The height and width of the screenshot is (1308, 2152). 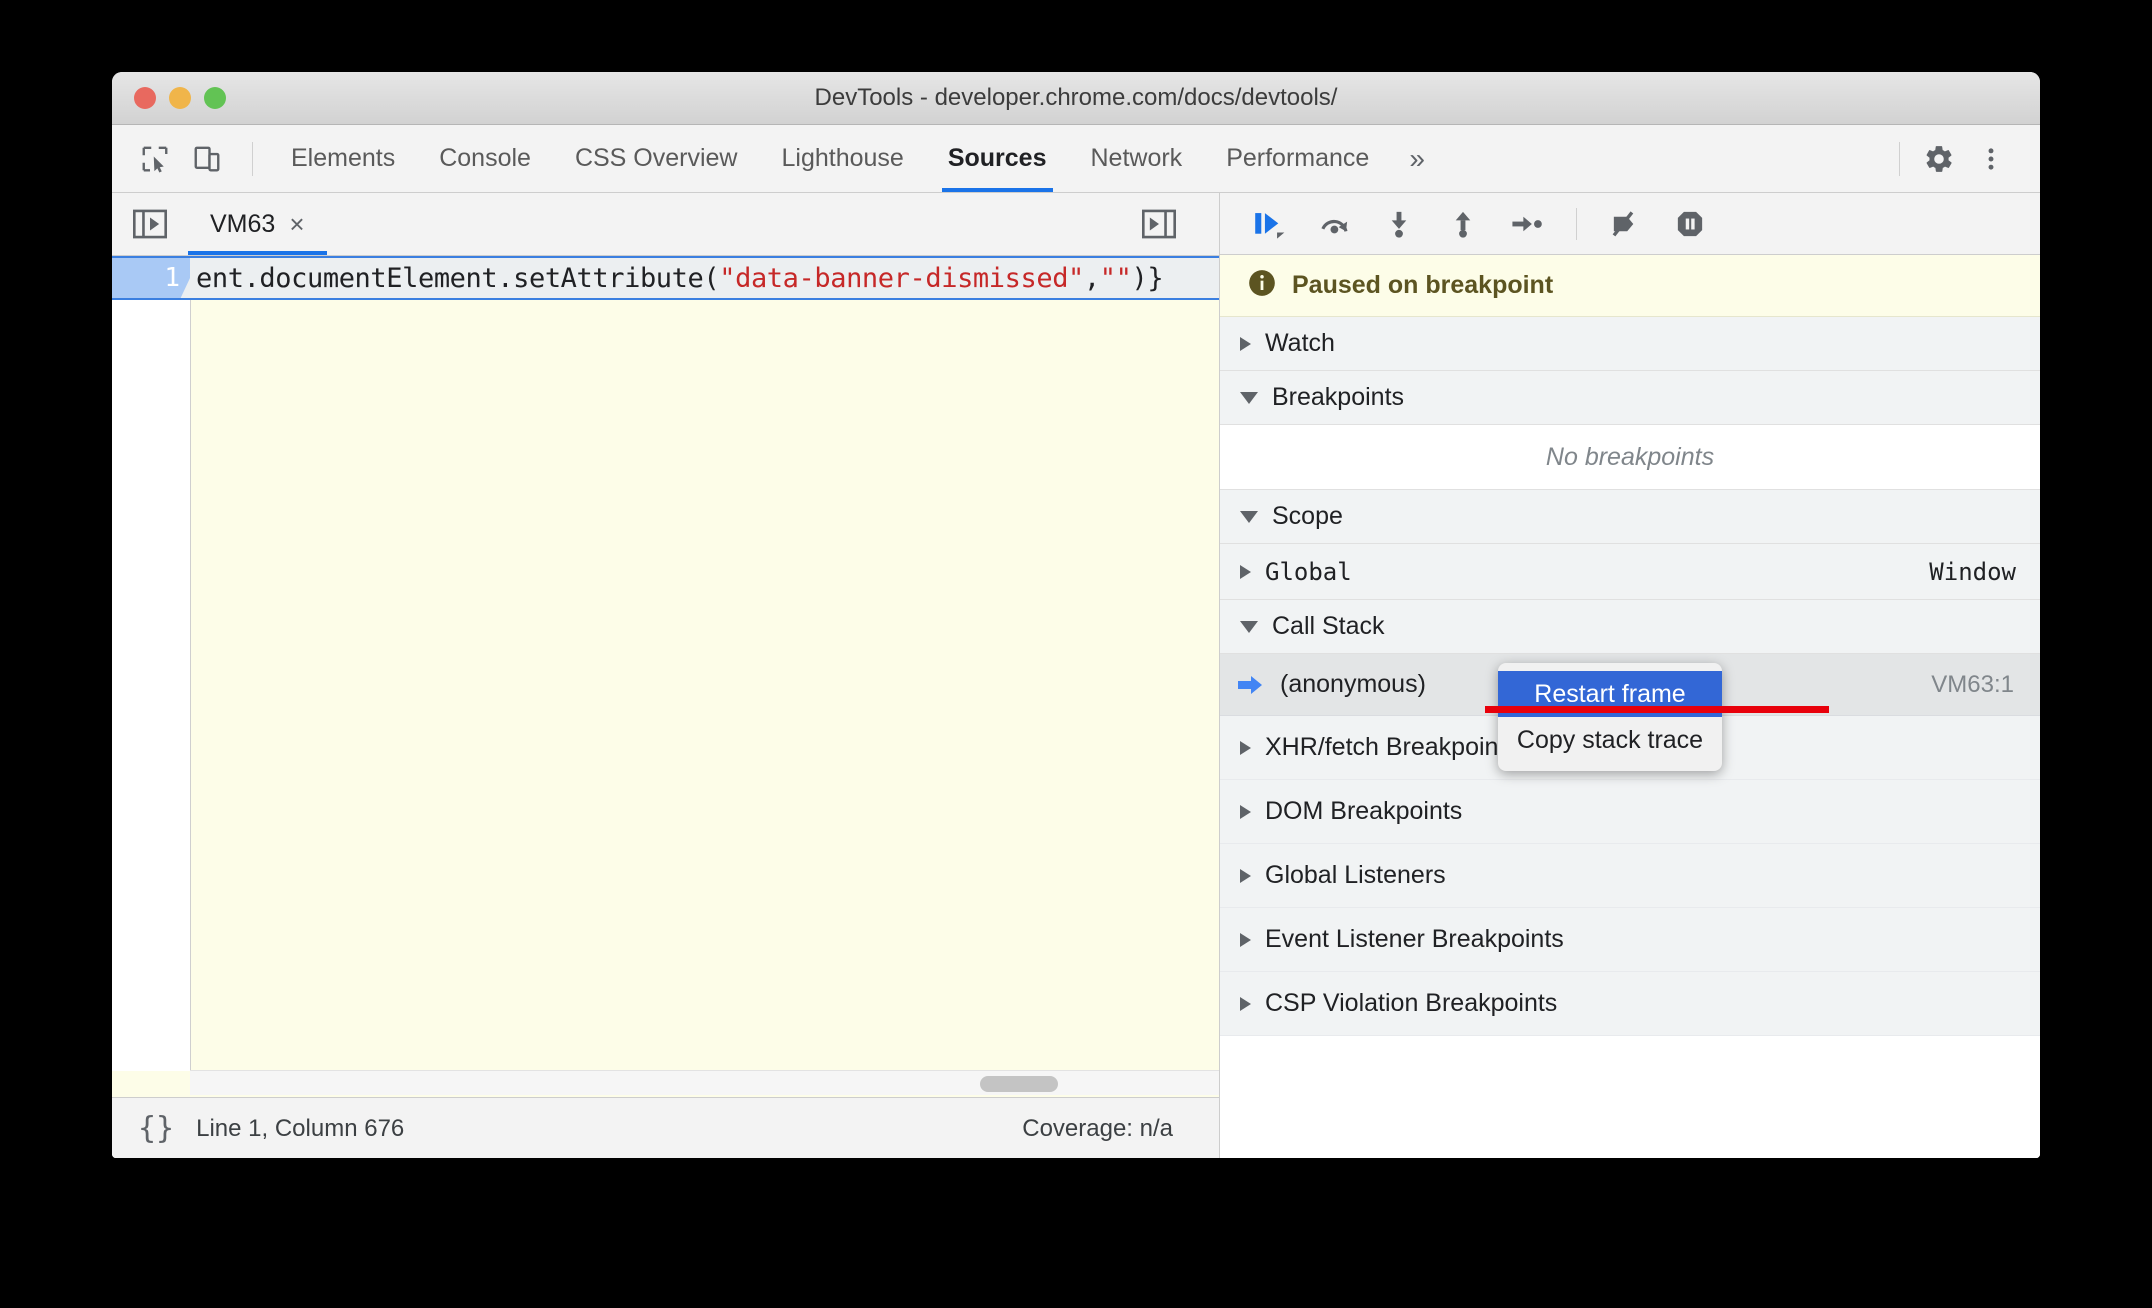 I want to click on call-frame-location: VM63:1, so click(x=1972, y=684).